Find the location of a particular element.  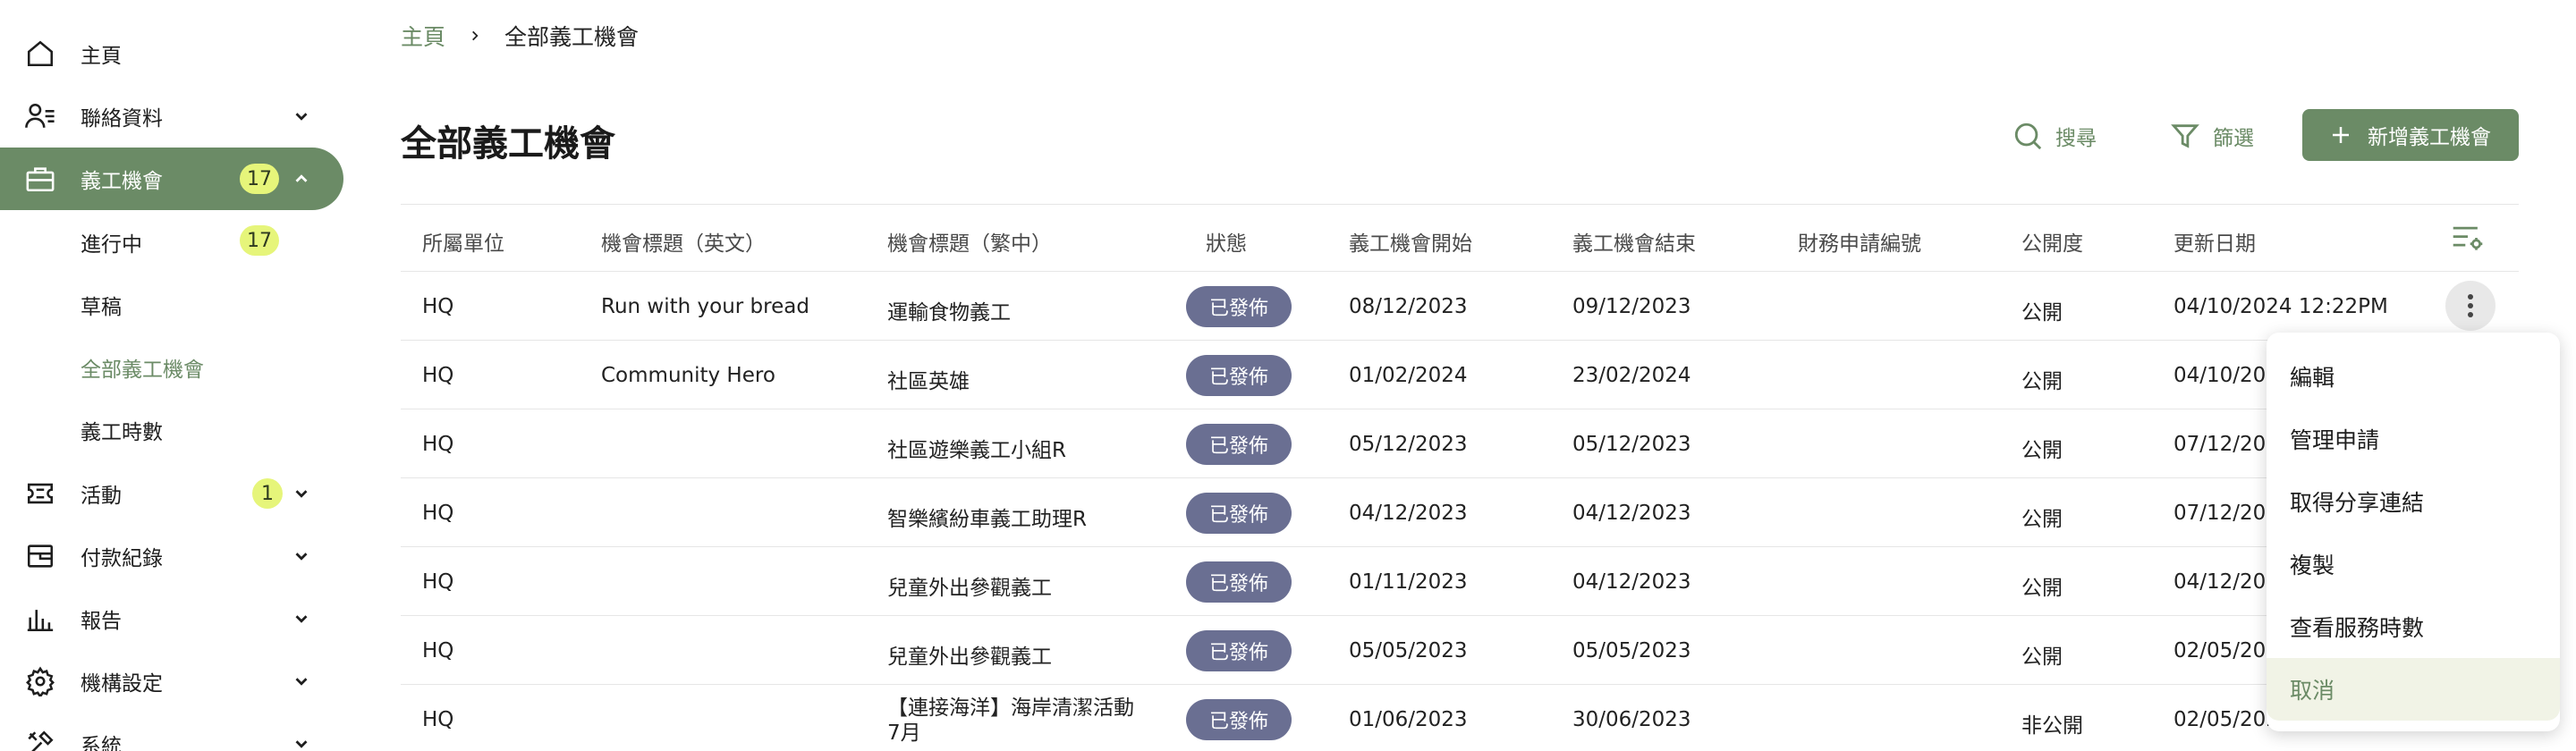

row-actions-button is located at coordinates (2470, 306).